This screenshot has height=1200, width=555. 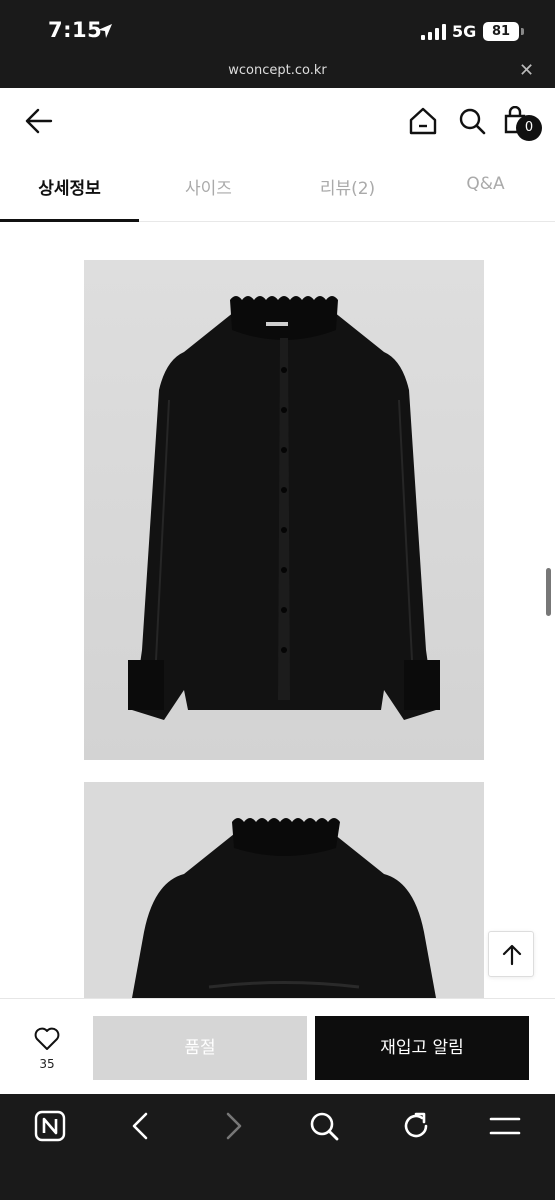 I want to click on product-image-back, so click(x=284, y=890).